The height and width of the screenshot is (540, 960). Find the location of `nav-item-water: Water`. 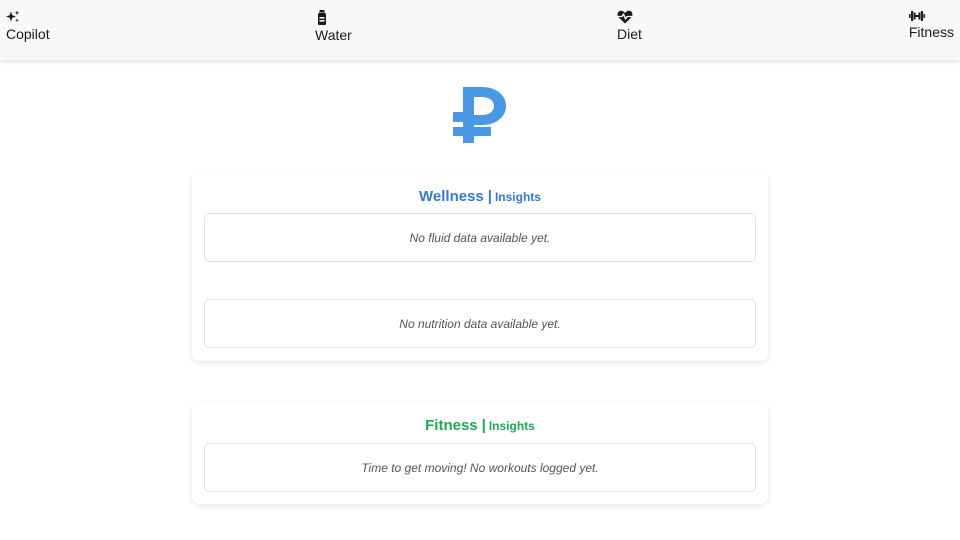

nav-item-water: Water is located at coordinates (333, 27).